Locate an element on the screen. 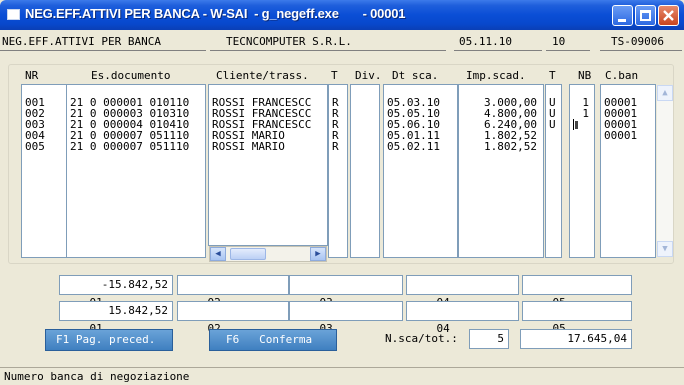 The width and height of the screenshot is (684, 385). total-value: -15.842,52 is located at coordinates (134, 284).